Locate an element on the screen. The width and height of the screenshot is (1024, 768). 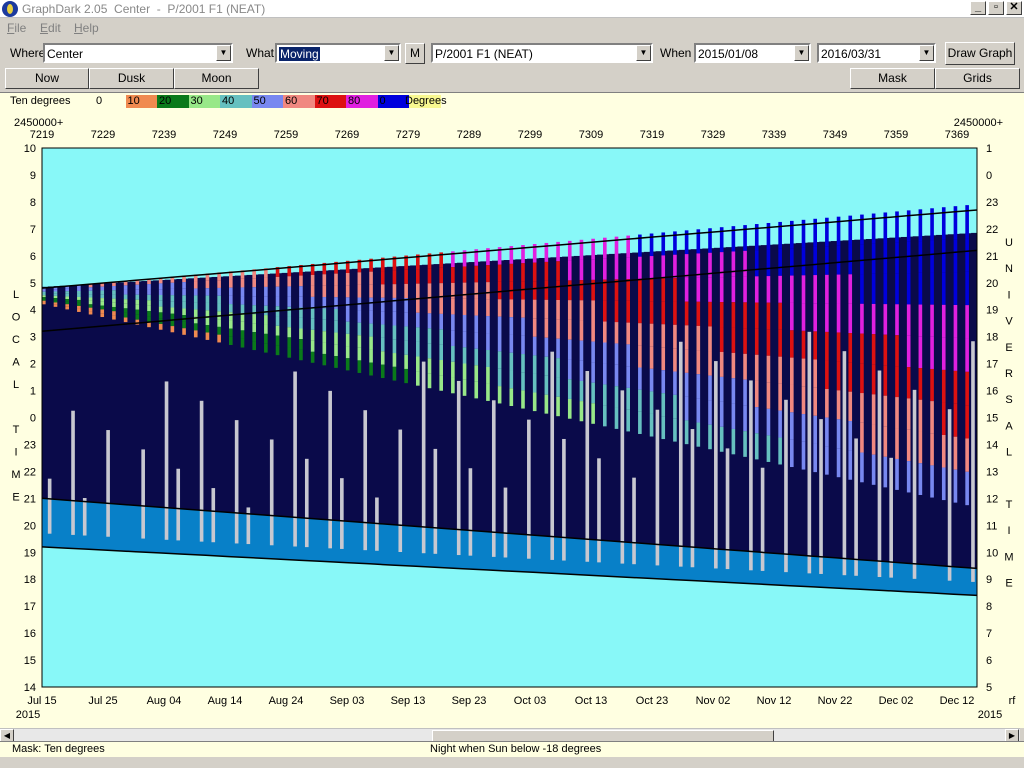
moon-button: Moon is located at coordinates (216, 78).